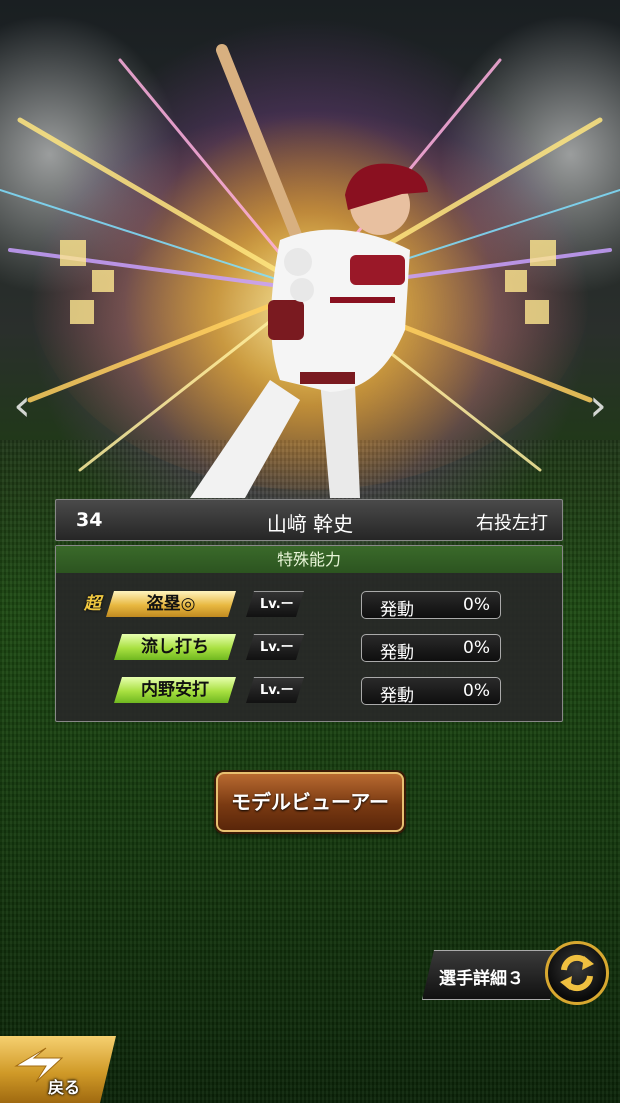  I want to click on ability-name: 内野安打, so click(175, 690).